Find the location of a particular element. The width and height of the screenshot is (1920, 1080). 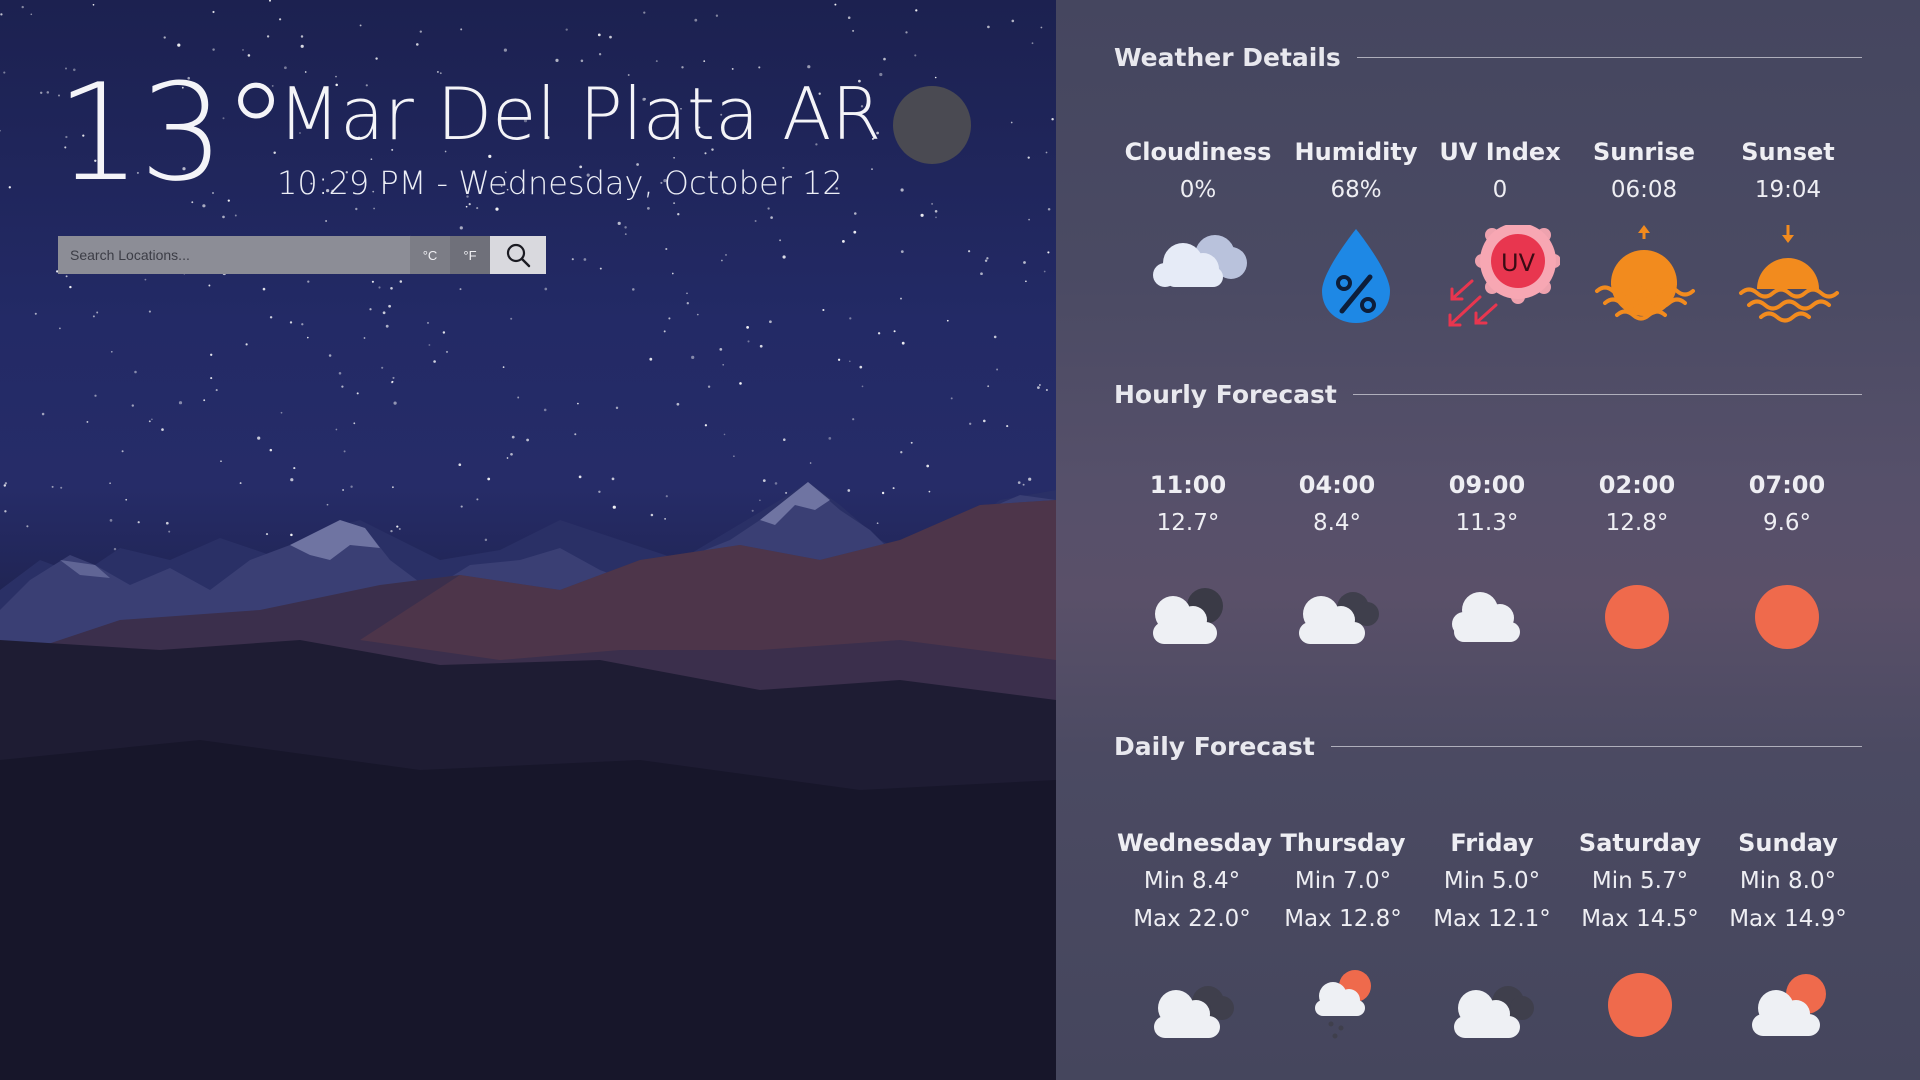

hourly-forecast-header: Hourly Forecast is located at coordinates (1488, 394).